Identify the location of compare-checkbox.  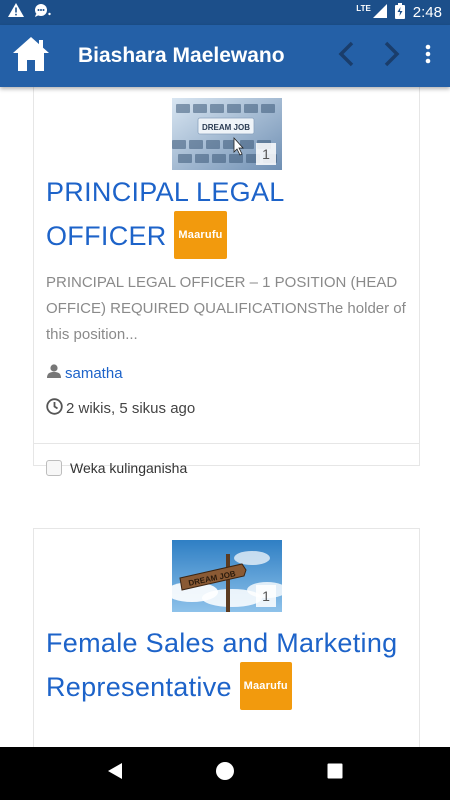
(54, 468).